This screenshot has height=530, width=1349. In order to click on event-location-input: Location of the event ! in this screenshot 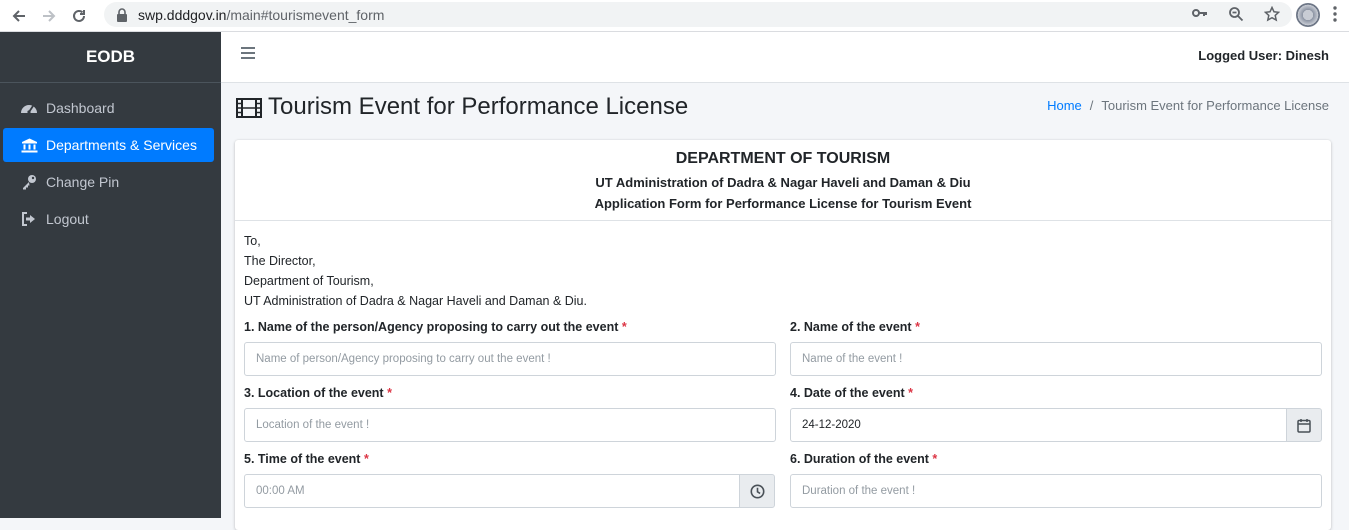, I will do `click(510, 425)`.